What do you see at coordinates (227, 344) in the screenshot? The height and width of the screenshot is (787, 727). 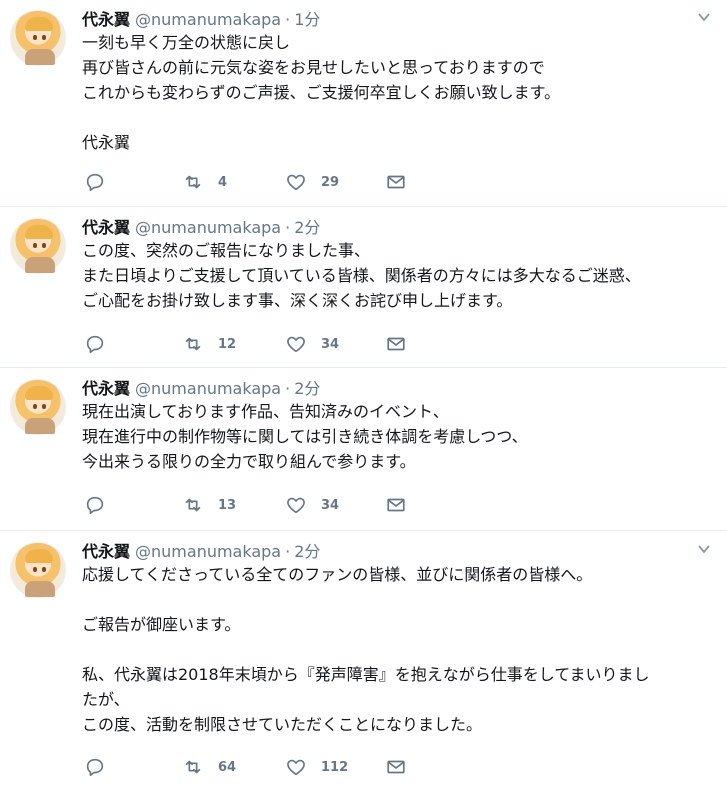 I see `retweet-count: 12` at bounding box center [227, 344].